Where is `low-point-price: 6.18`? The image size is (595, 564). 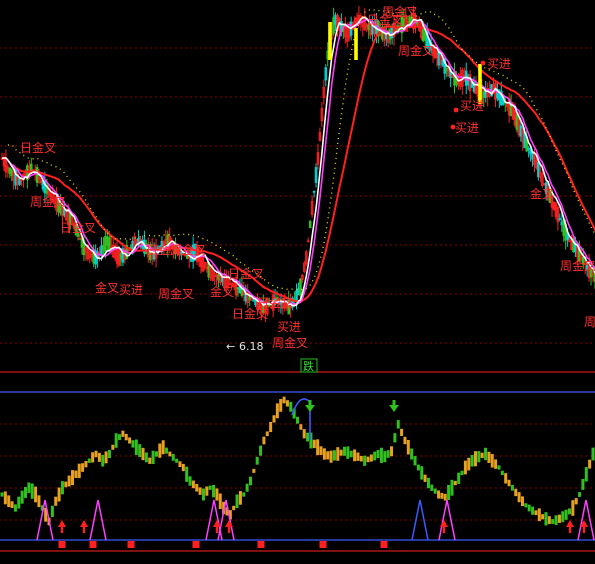
low-point-price: 6.18 is located at coordinates (251, 346).